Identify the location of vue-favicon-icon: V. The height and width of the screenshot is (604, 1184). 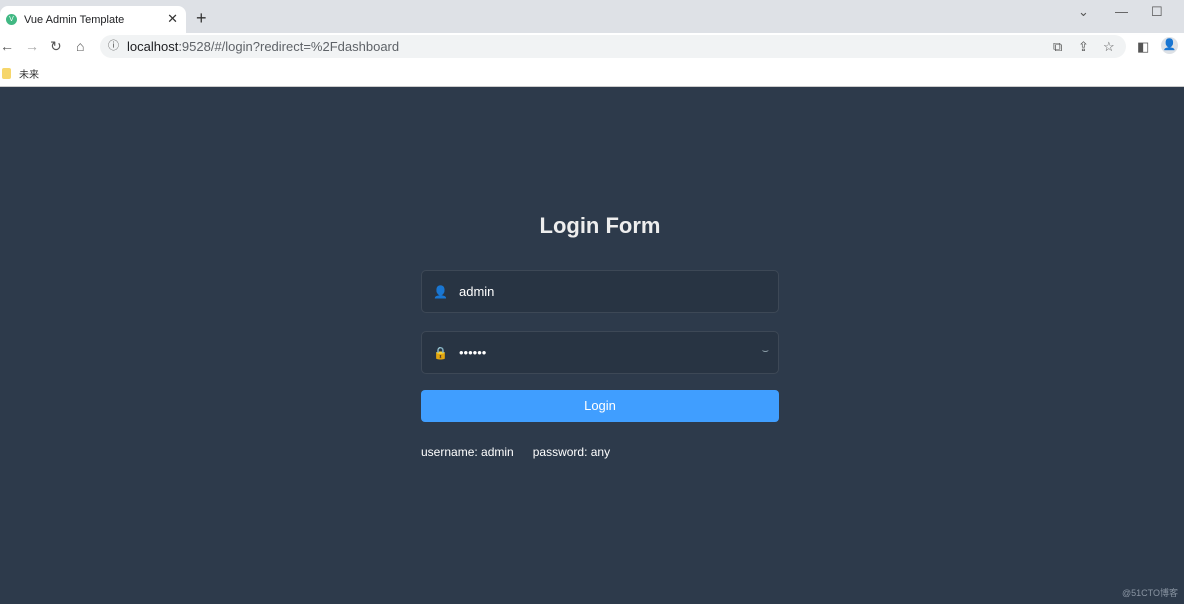
(11, 19).